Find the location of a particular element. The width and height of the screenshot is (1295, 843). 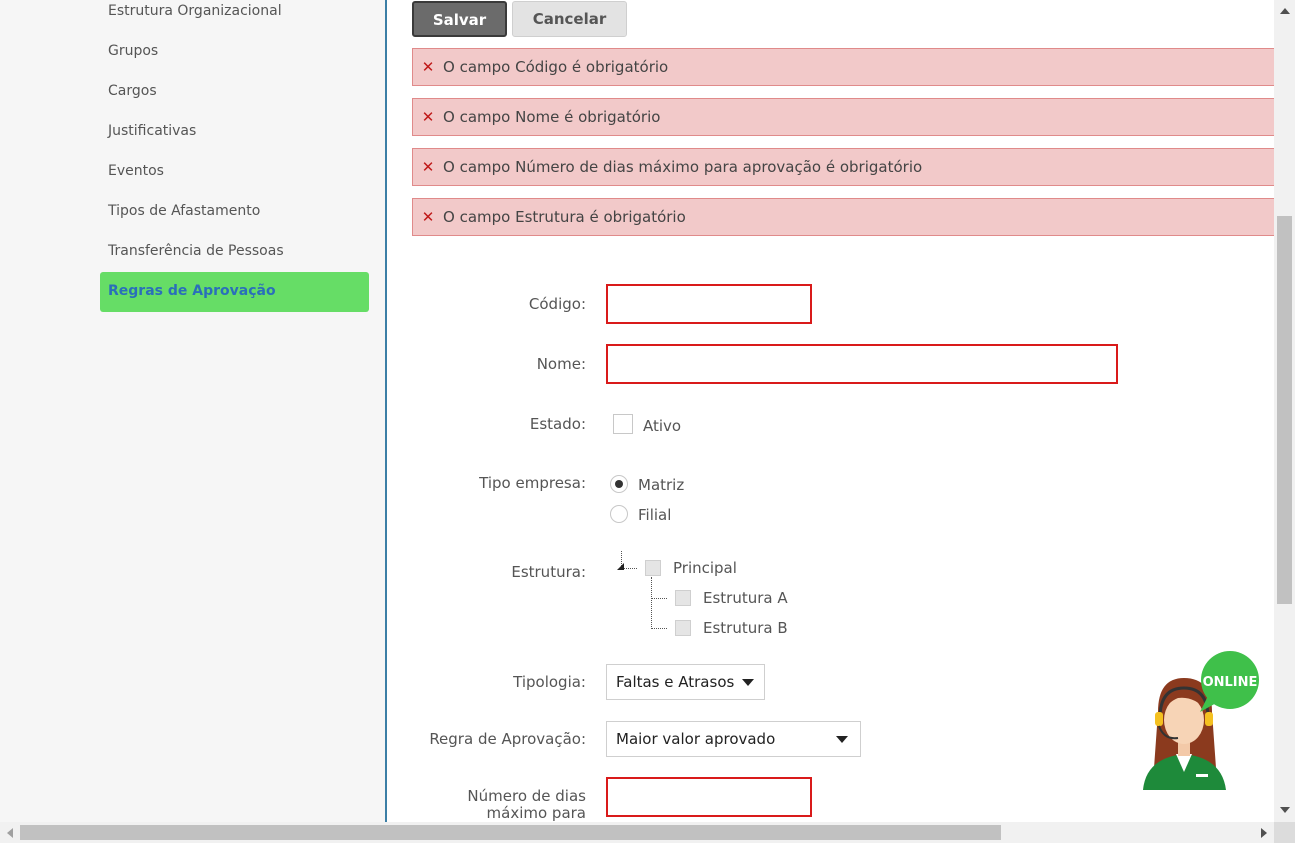

scroll-up-icon is located at coordinates (1285, 11).